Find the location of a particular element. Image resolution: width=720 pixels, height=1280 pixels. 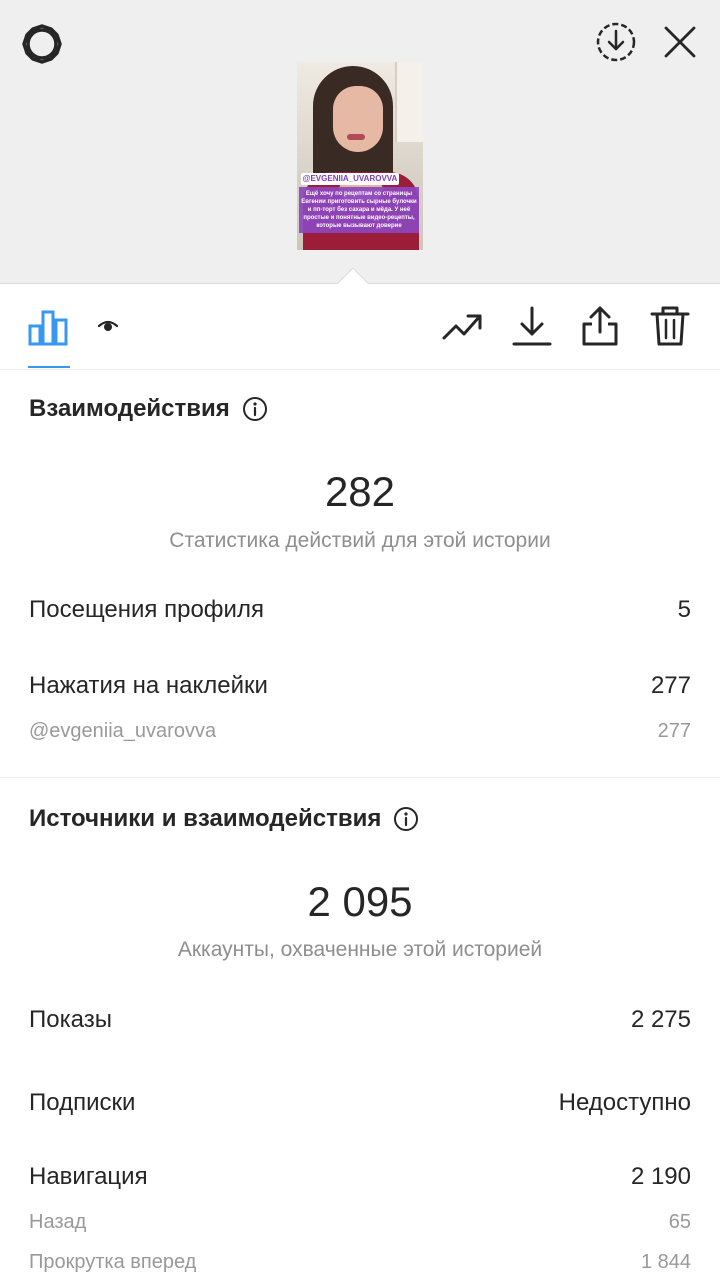

stat-sublabel: Назад is located at coordinates (58, 1222).